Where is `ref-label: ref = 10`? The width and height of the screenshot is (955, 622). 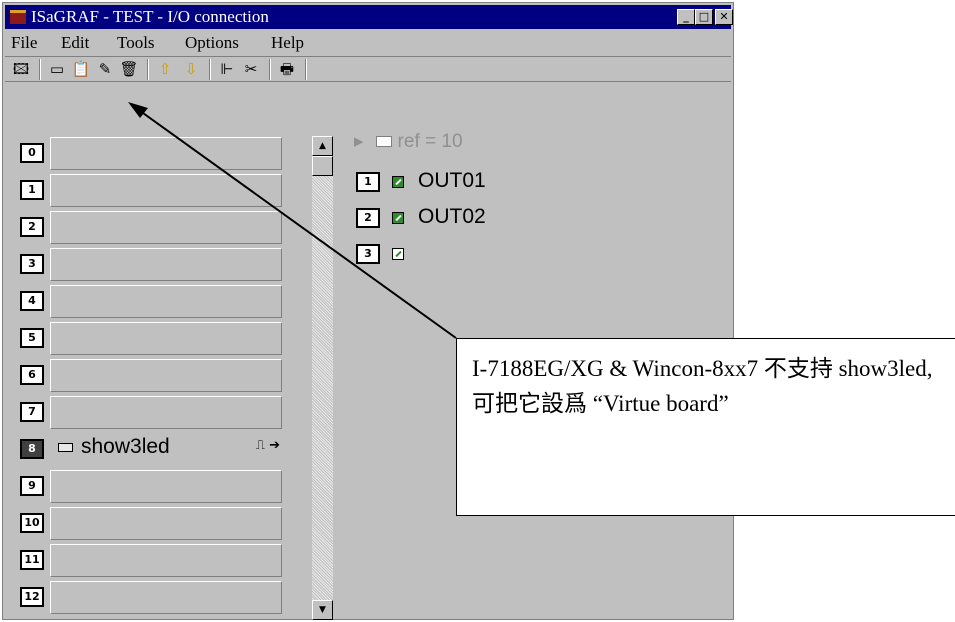
ref-label: ref = 10 is located at coordinates (430, 141).